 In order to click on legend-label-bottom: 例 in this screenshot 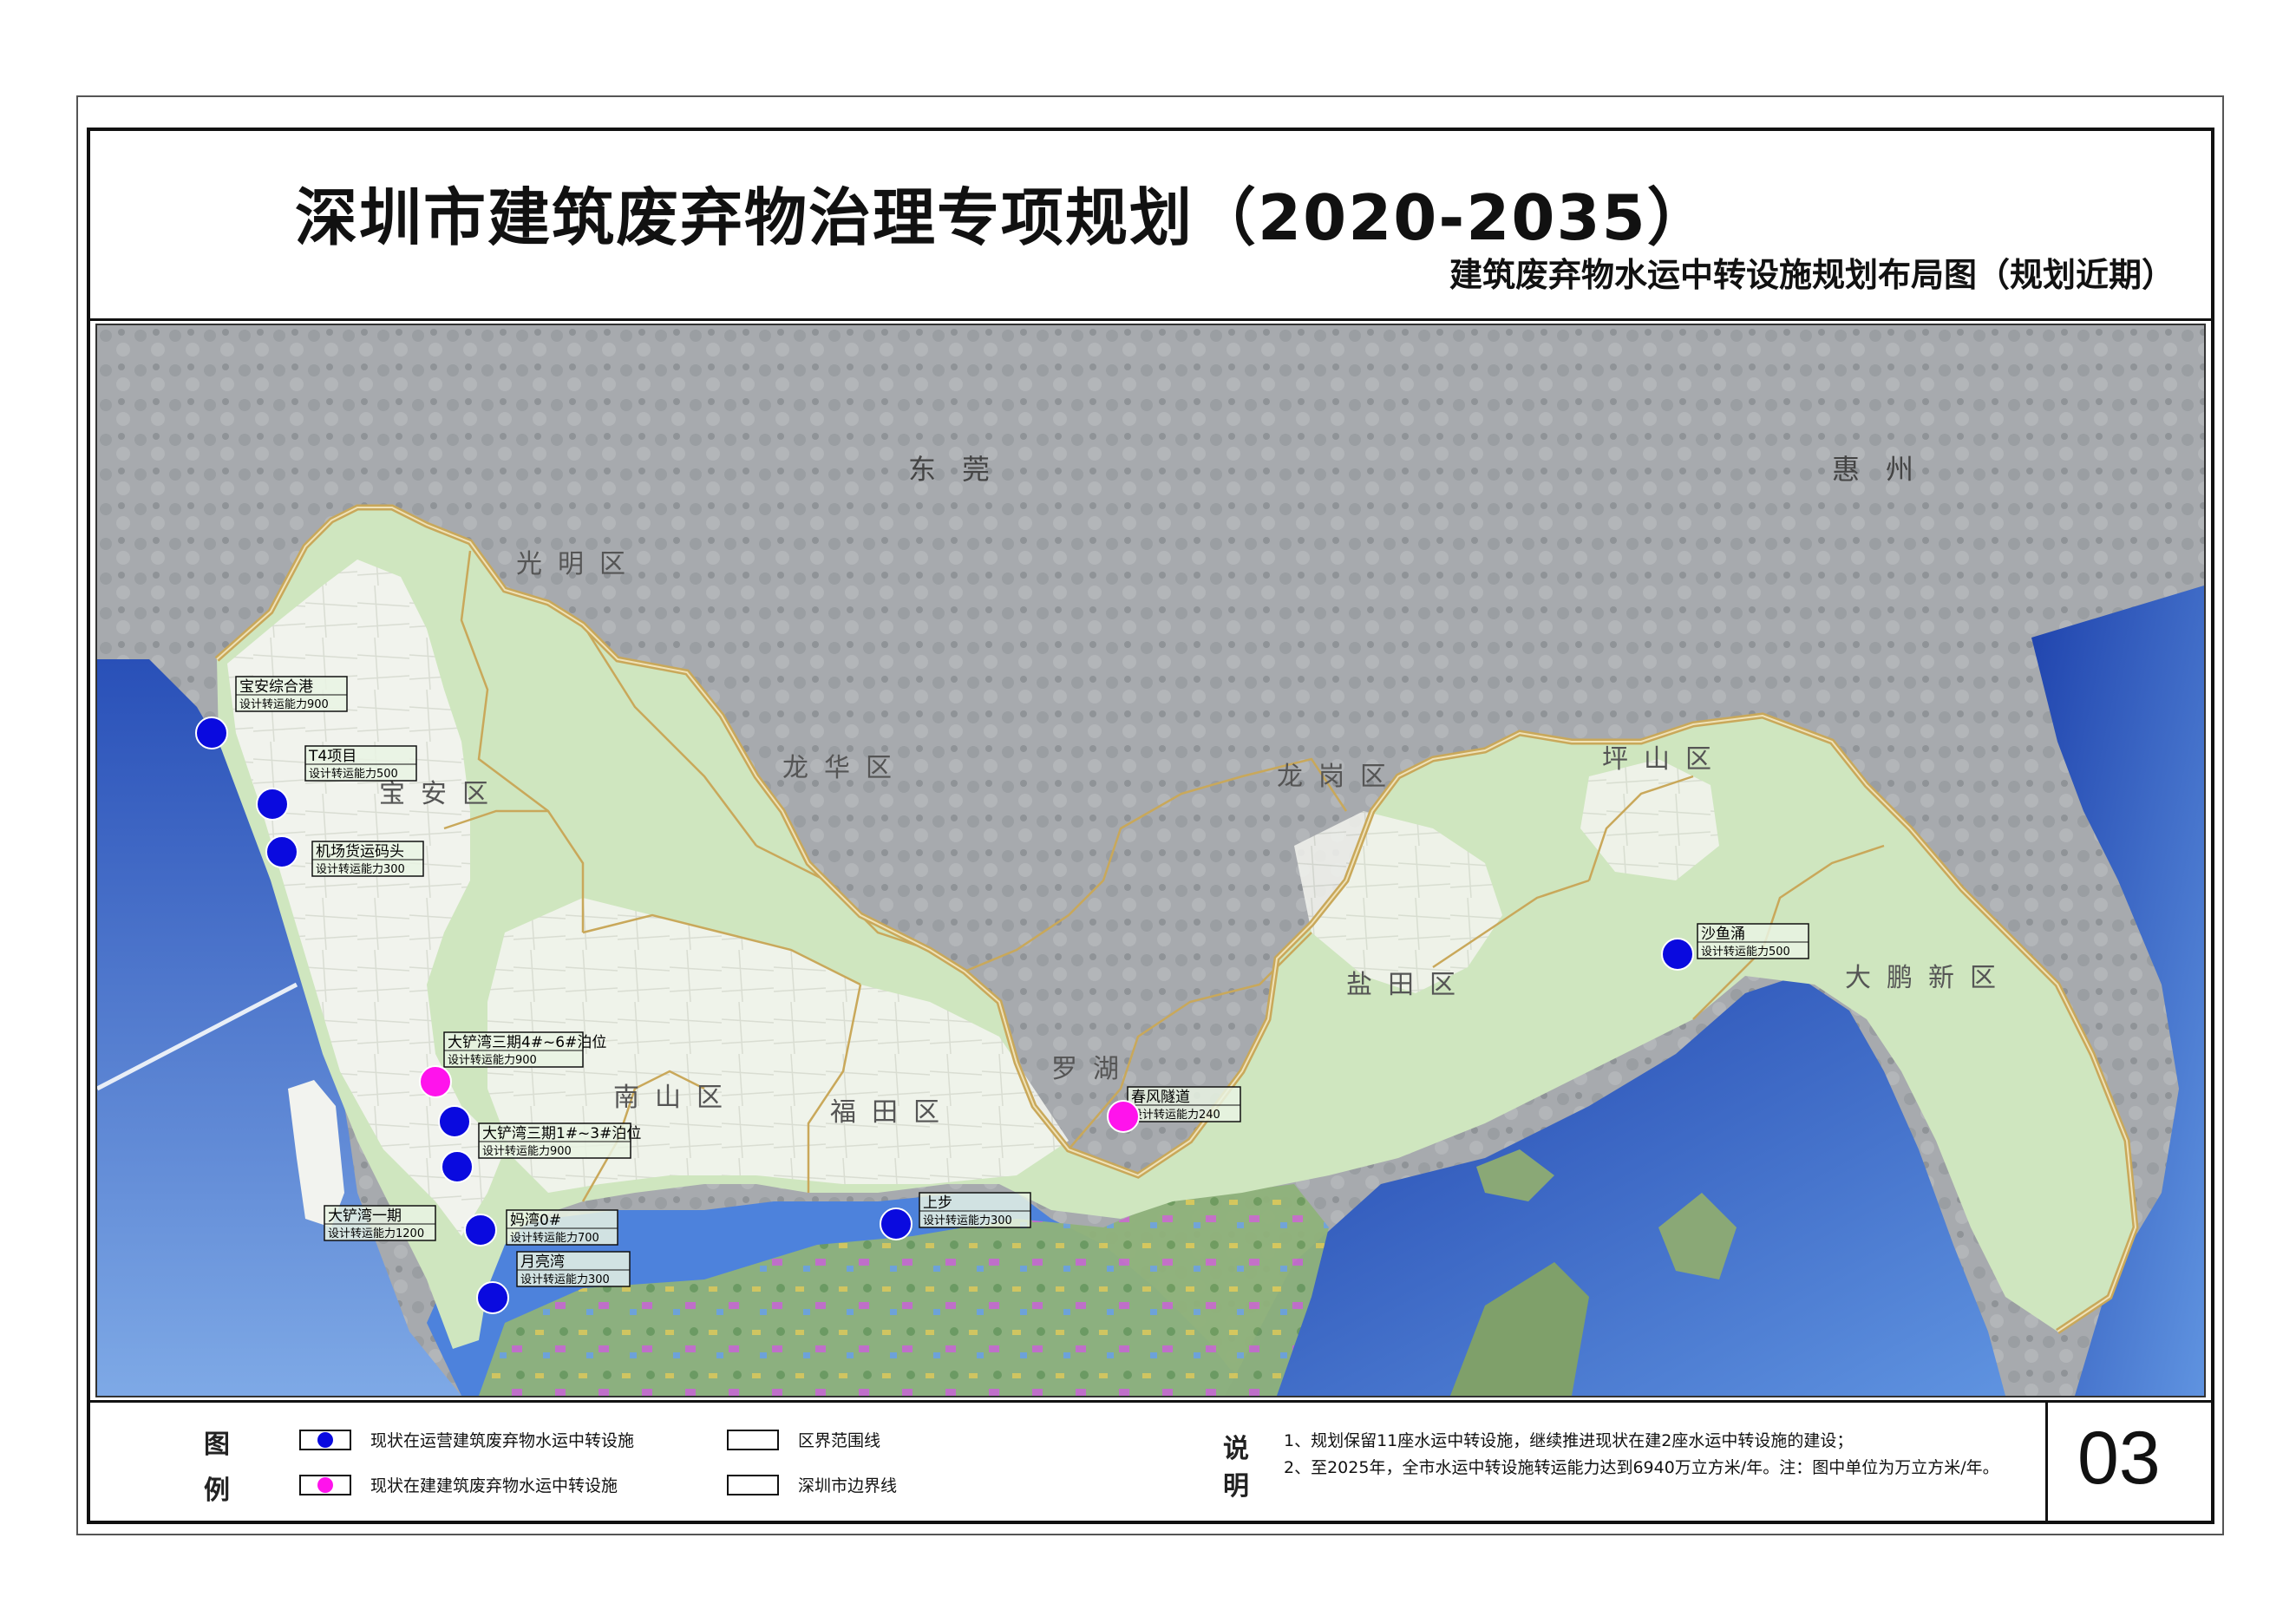, I will do `click(217, 1491)`.